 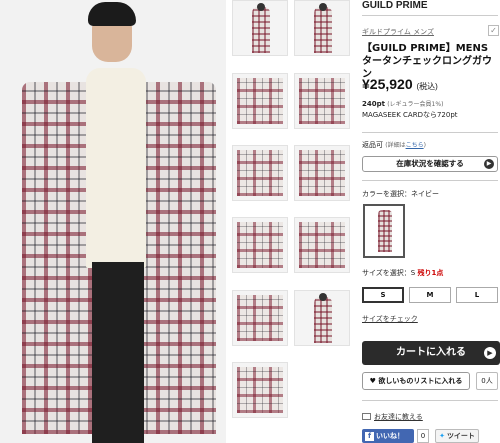 I want to click on like-count: 0, so click(x=423, y=436).